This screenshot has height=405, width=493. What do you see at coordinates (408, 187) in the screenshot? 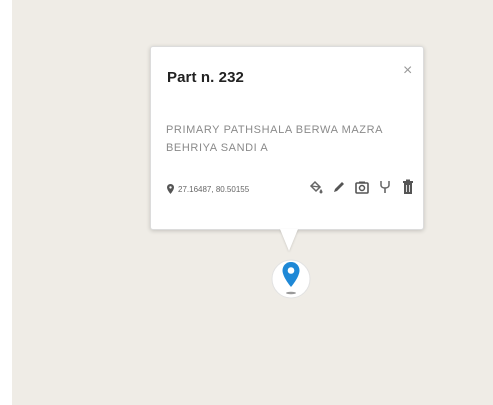
I see `trash-icon` at bounding box center [408, 187].